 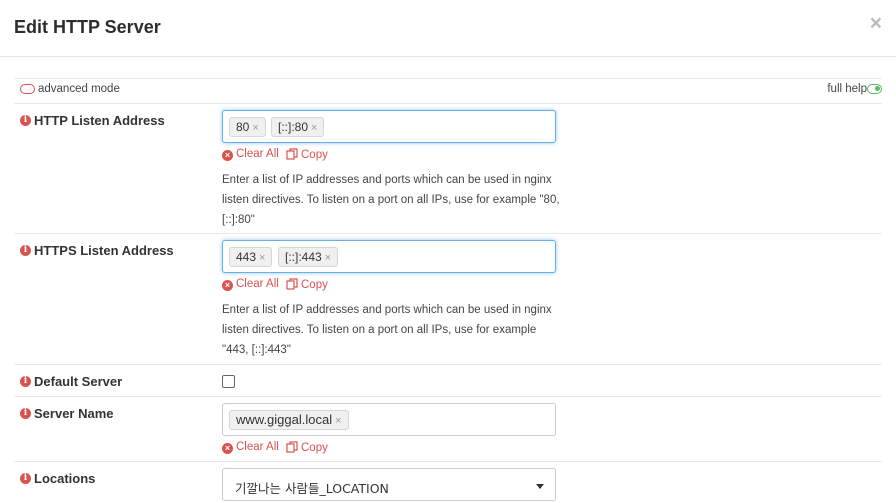 What do you see at coordinates (540, 486) in the screenshot?
I see `chevron-down-icon` at bounding box center [540, 486].